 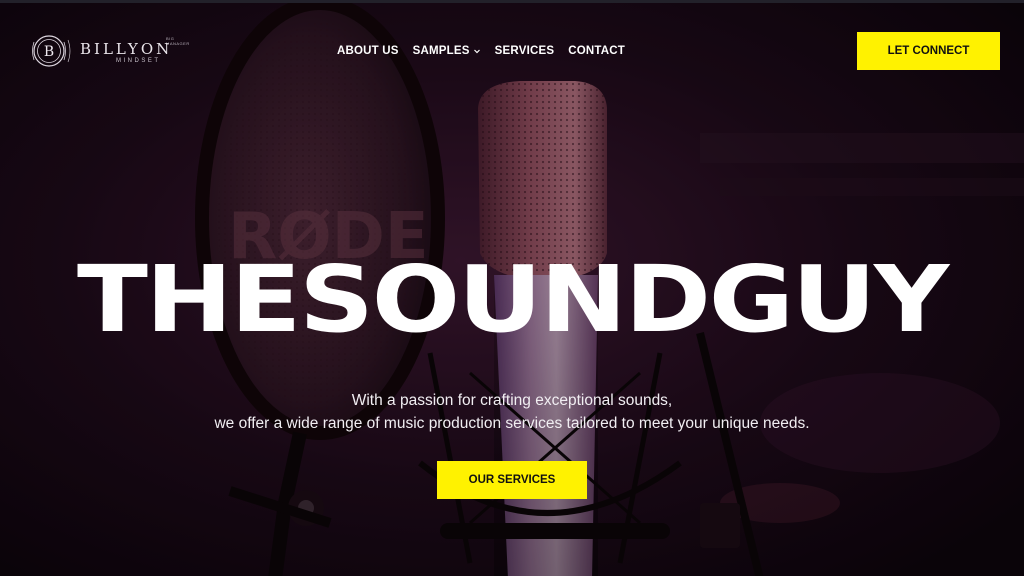 I want to click on nav-item-label: SERVICES, so click(x=524, y=51).